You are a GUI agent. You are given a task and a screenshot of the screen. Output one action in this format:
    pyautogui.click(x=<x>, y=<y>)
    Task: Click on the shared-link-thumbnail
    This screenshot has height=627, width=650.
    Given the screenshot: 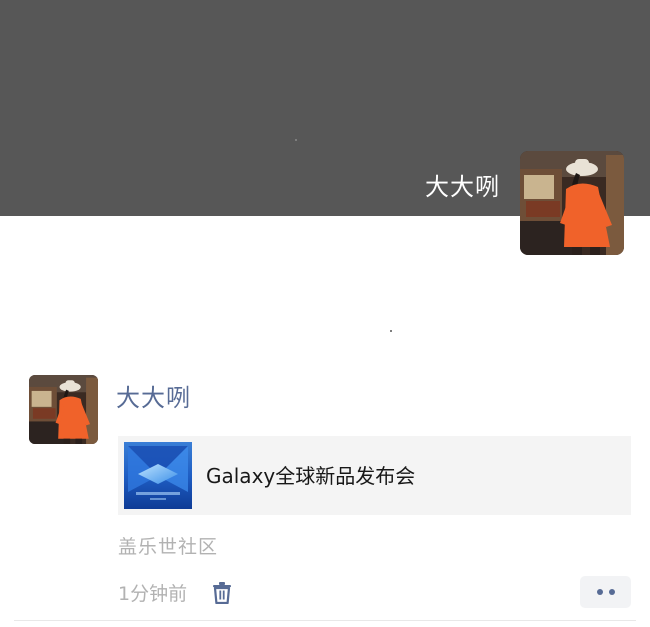 What is the action you would take?
    pyautogui.click(x=158, y=475)
    